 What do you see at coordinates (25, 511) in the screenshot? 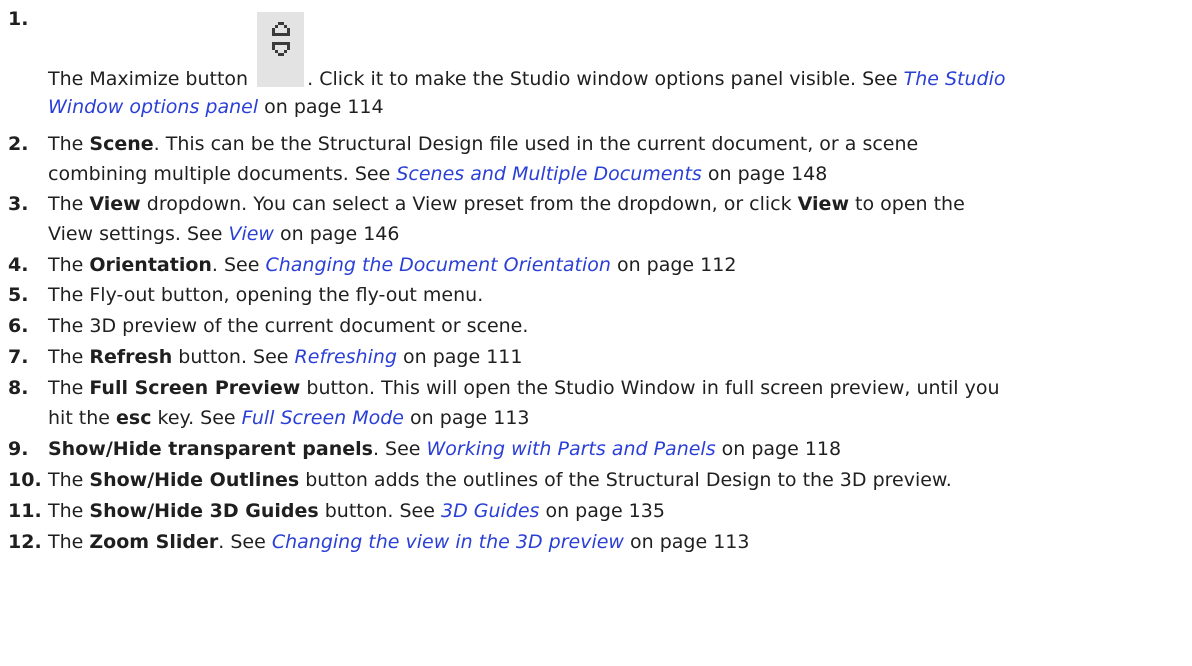
I see `item-number: 11.` at bounding box center [25, 511].